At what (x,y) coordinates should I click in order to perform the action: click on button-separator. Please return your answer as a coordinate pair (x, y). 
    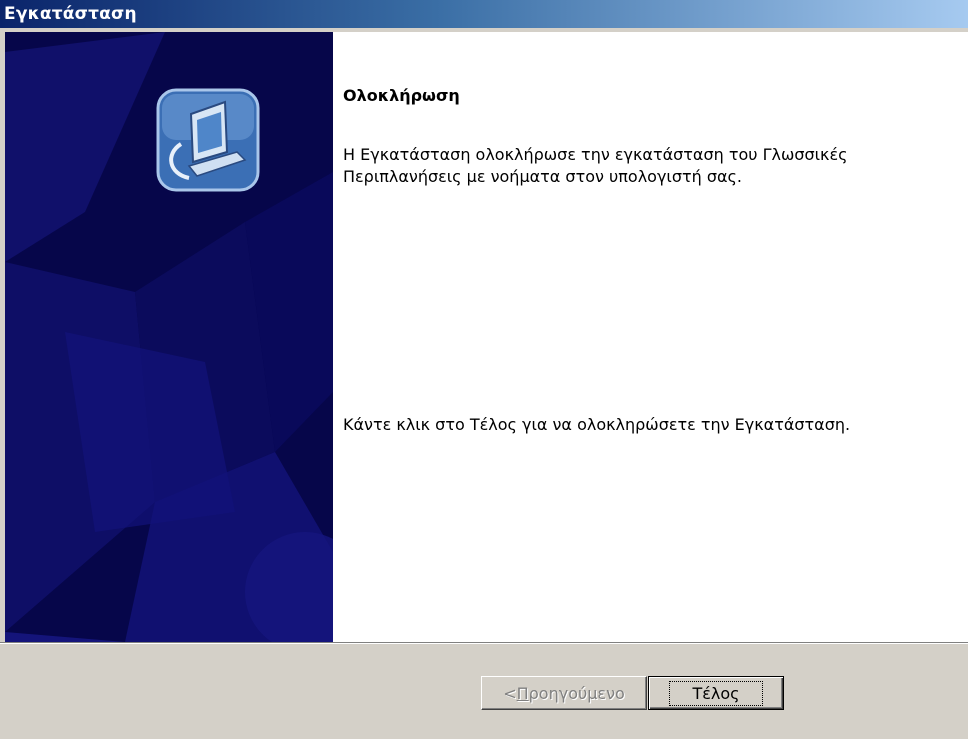
    Looking at the image, I should click on (484, 643).